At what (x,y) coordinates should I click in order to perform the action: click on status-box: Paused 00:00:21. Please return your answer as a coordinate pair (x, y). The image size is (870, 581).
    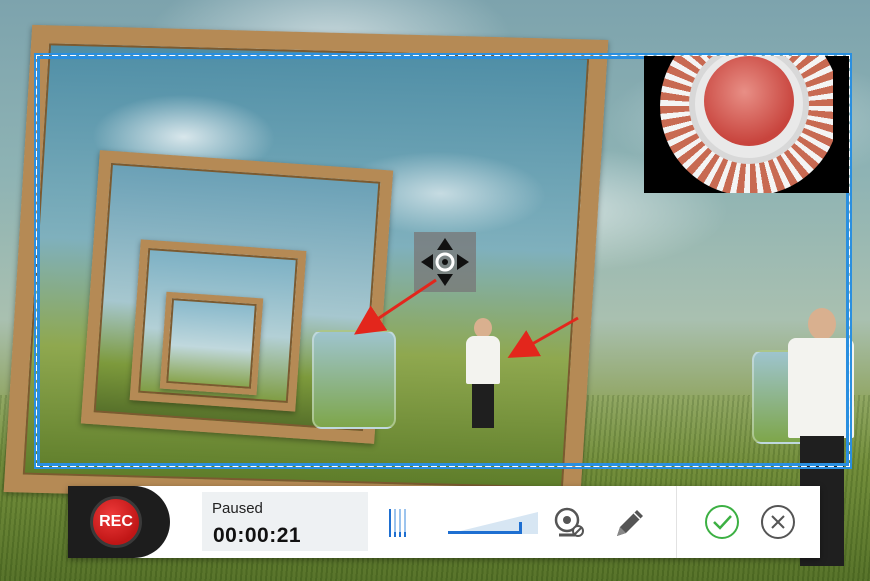
    Looking at the image, I should click on (285, 521).